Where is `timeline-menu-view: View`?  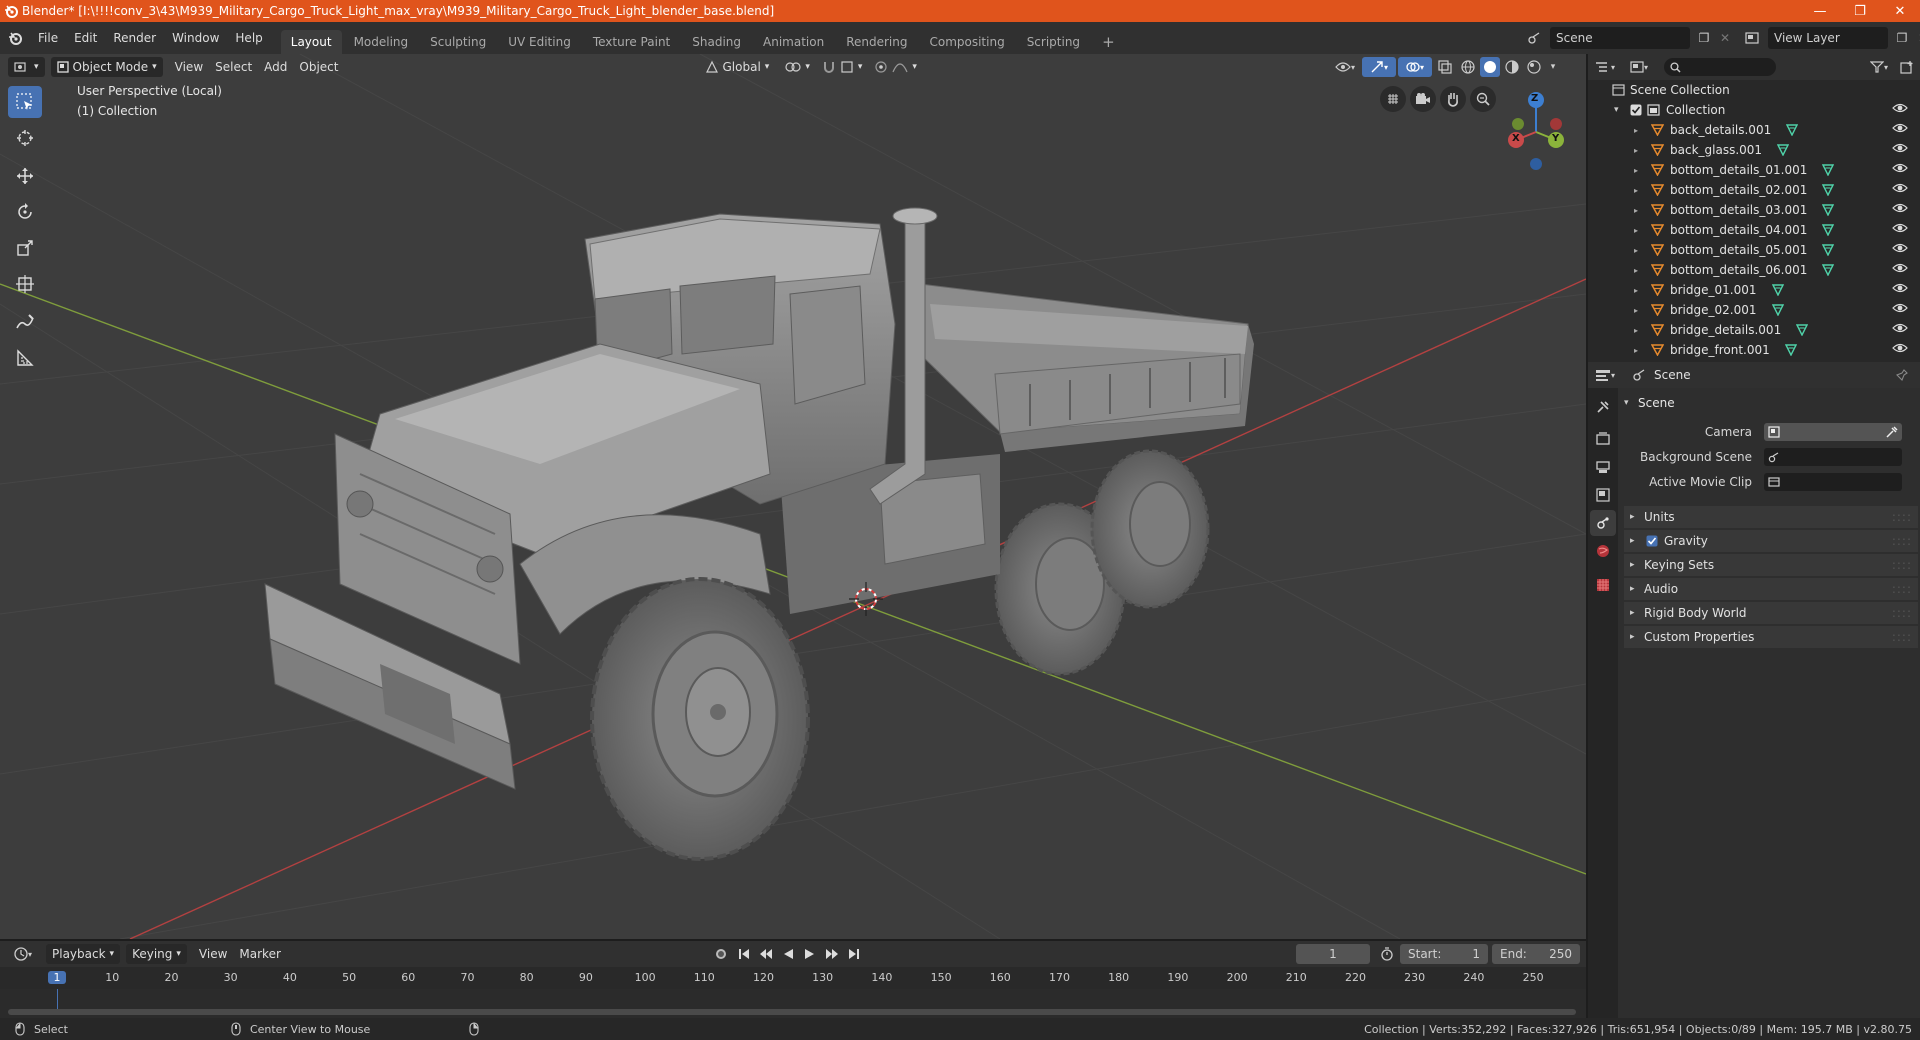 timeline-menu-view: View is located at coordinates (213, 954).